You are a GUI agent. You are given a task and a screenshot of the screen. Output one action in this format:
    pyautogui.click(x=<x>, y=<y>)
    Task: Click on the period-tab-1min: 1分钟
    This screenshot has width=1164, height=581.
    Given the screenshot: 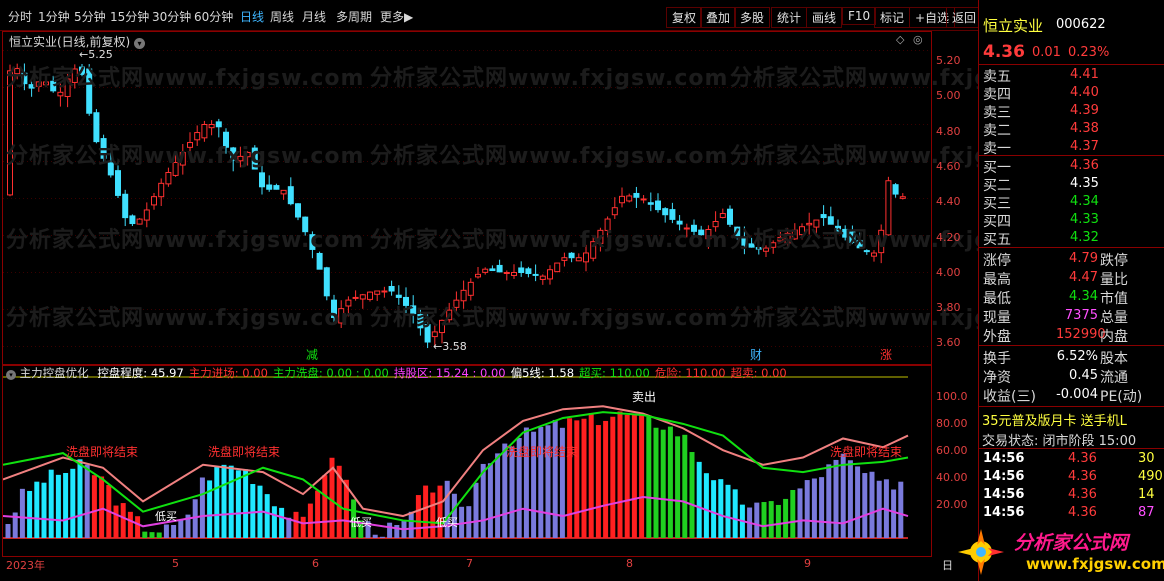 What is the action you would take?
    pyautogui.click(x=54, y=16)
    